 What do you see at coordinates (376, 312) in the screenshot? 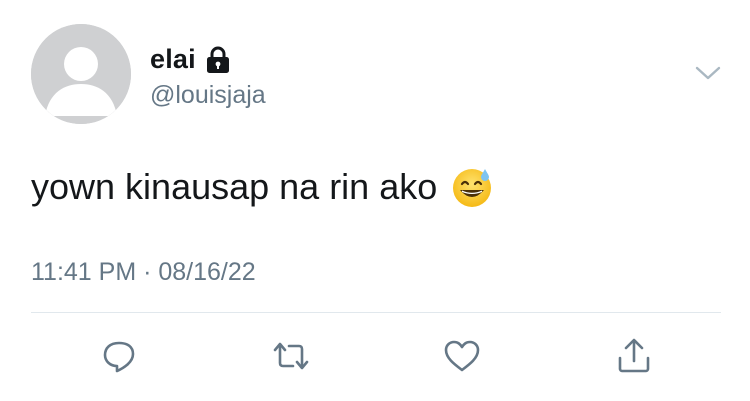
I see `divider` at bounding box center [376, 312].